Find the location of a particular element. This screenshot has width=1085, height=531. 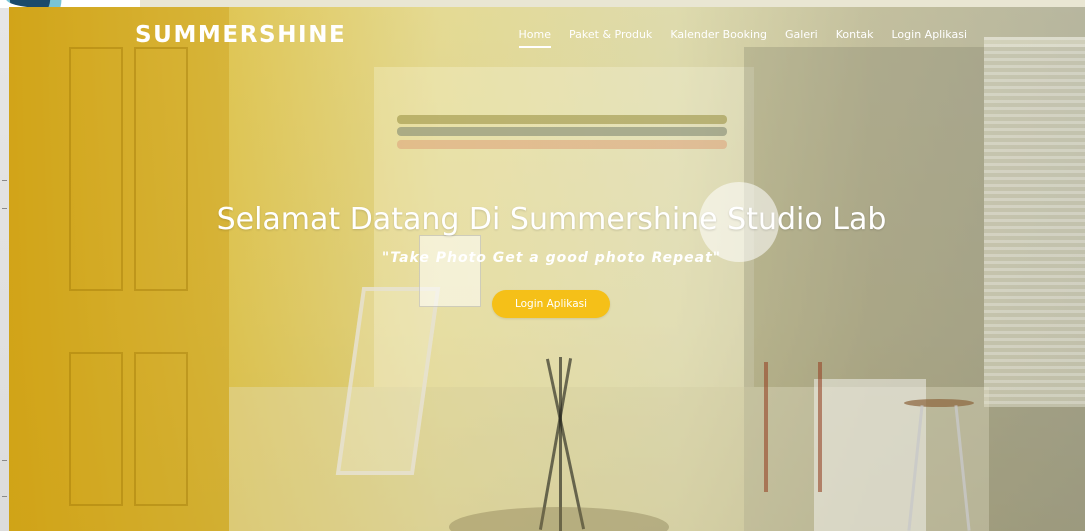

ladder is located at coordinates (793, 427).